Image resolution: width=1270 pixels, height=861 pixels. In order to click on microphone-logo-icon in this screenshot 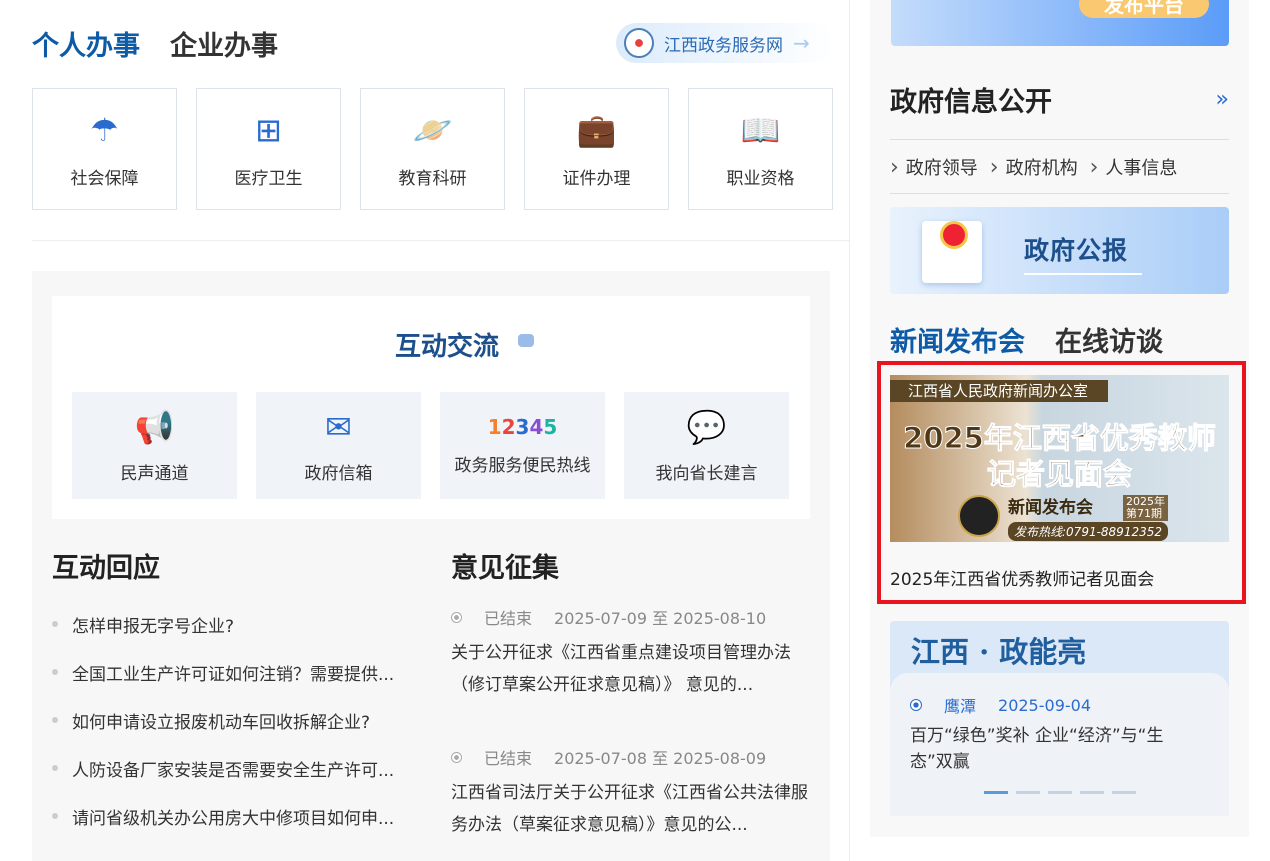, I will do `click(979, 516)`.